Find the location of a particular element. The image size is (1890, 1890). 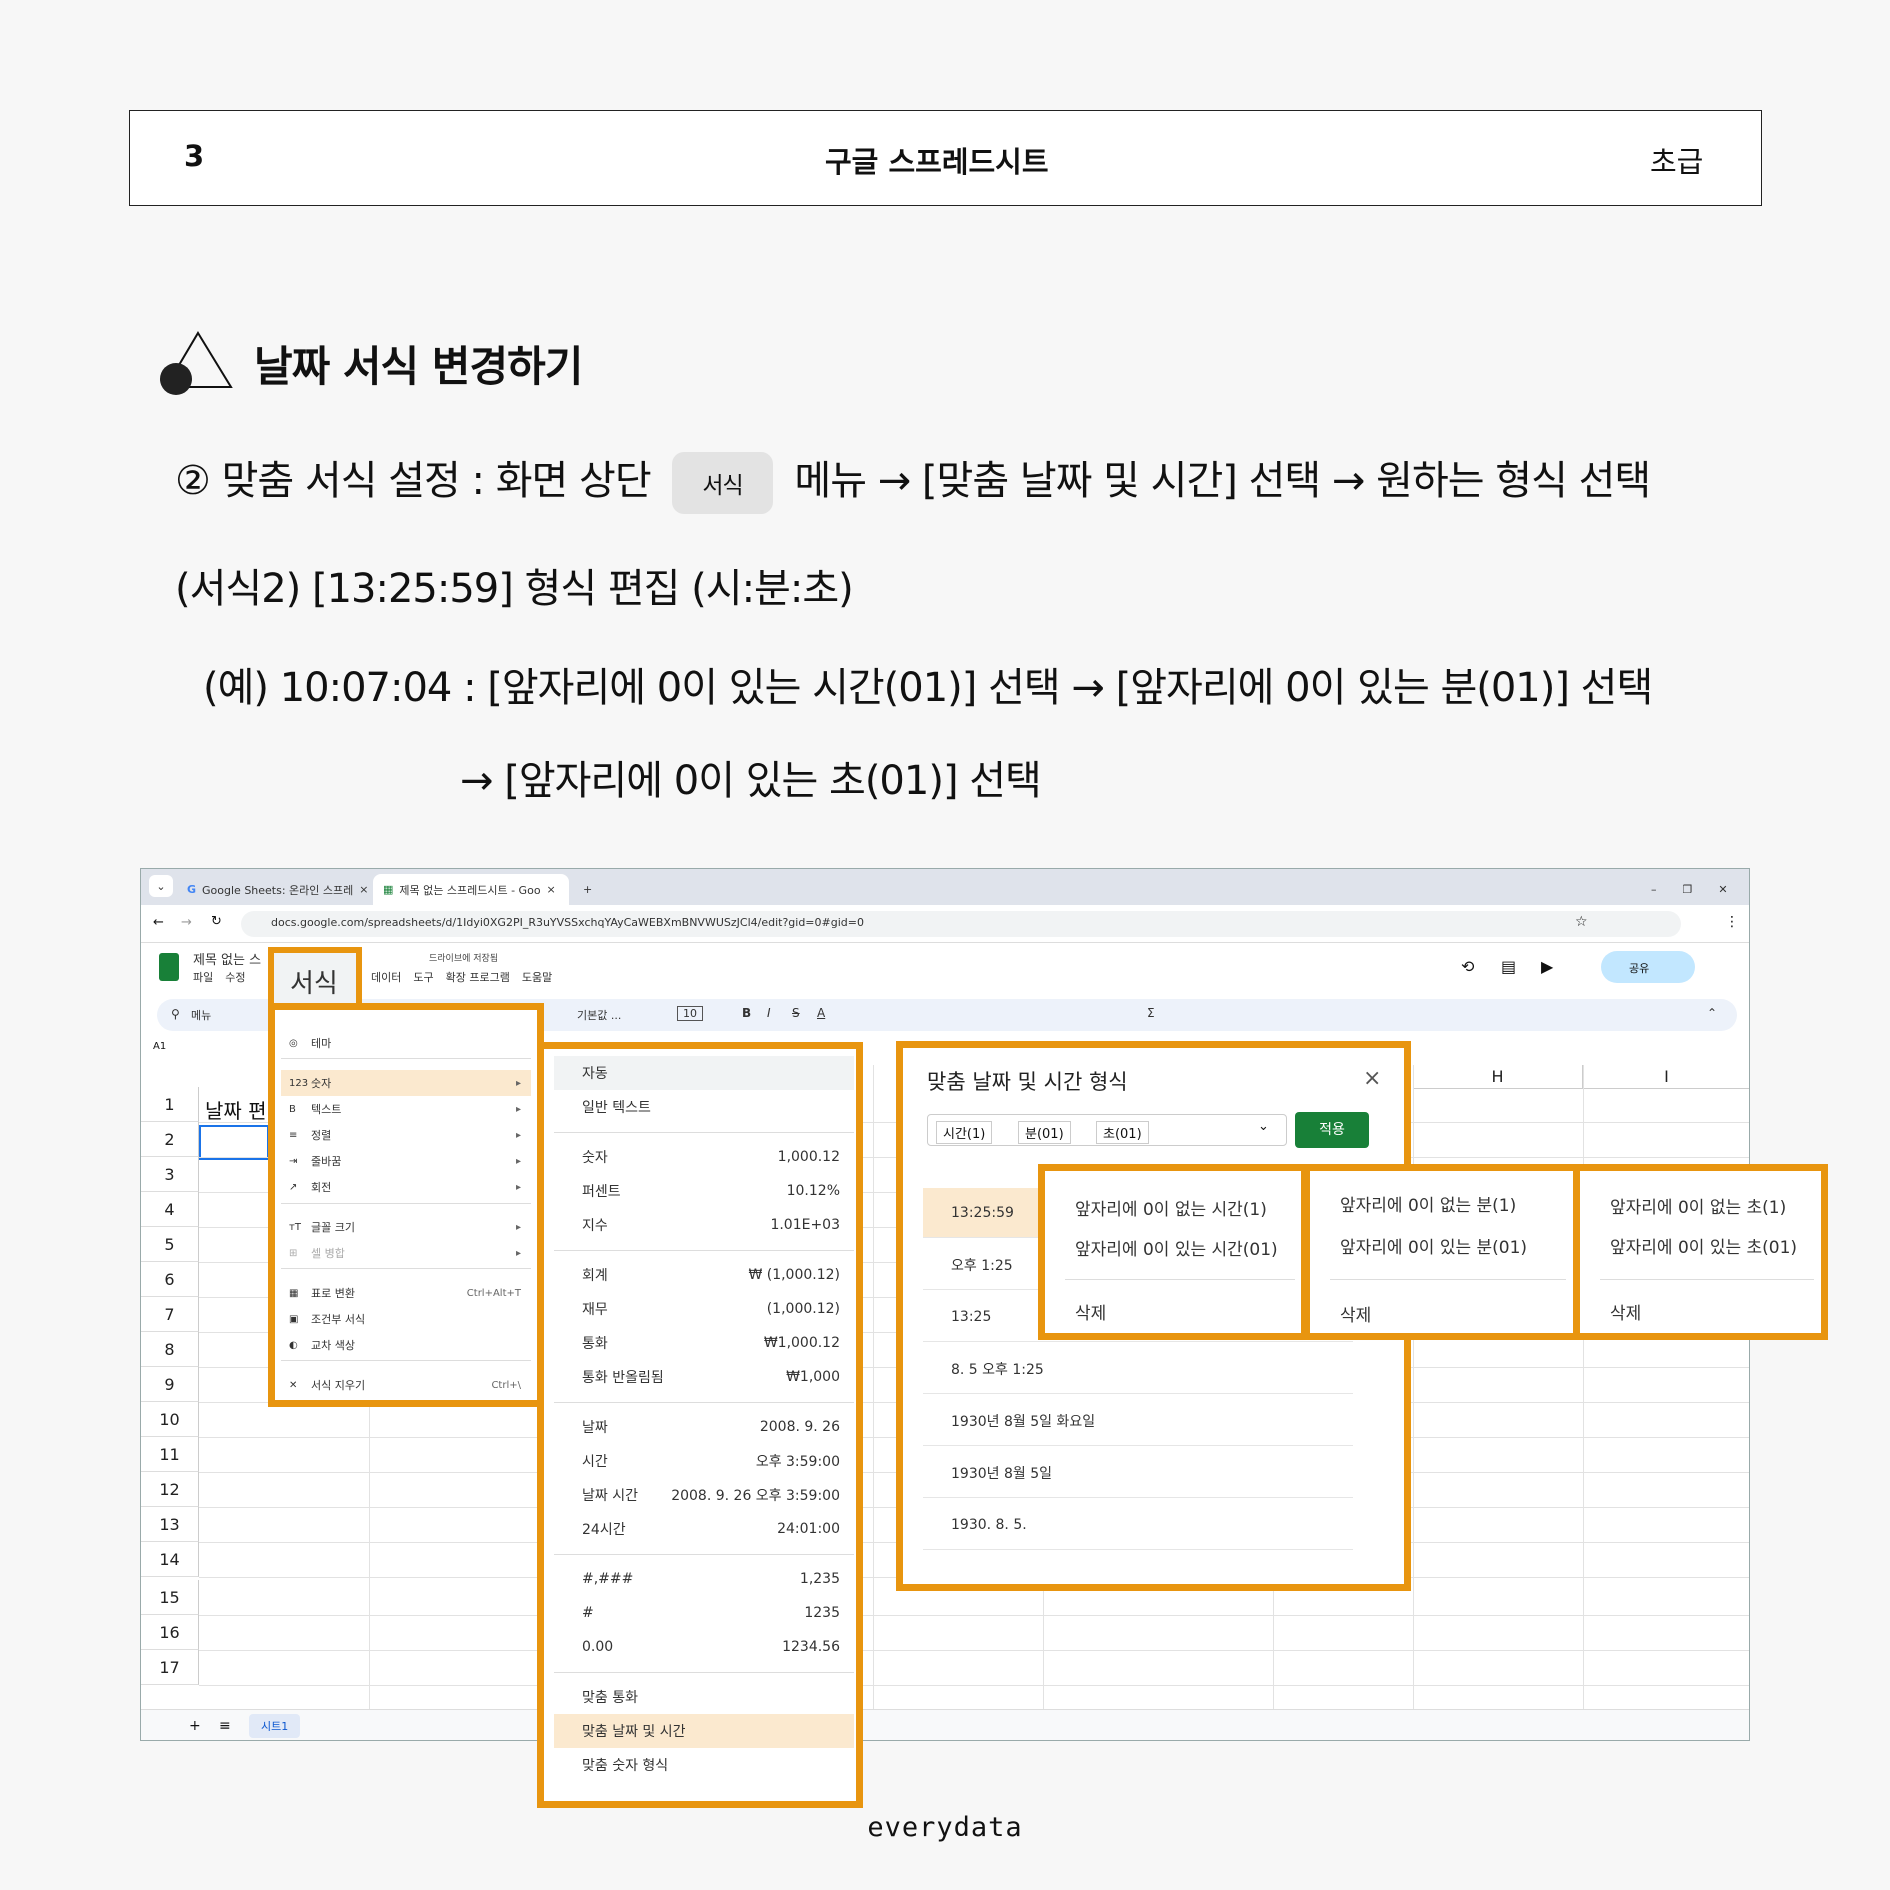

second-option-leading-zero: 앞자리에 0이 있는 초(01) is located at coordinates (1703, 1245).